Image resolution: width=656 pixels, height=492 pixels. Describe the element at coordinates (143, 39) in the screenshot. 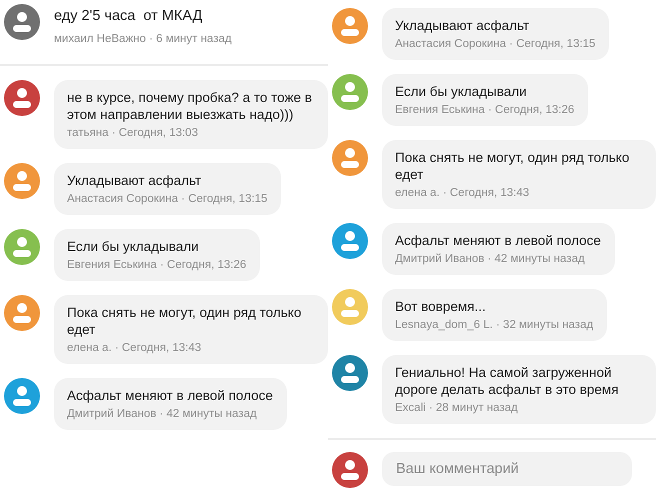

I see `post-meta: михаил НеВажно · 6 минут назад` at that location.